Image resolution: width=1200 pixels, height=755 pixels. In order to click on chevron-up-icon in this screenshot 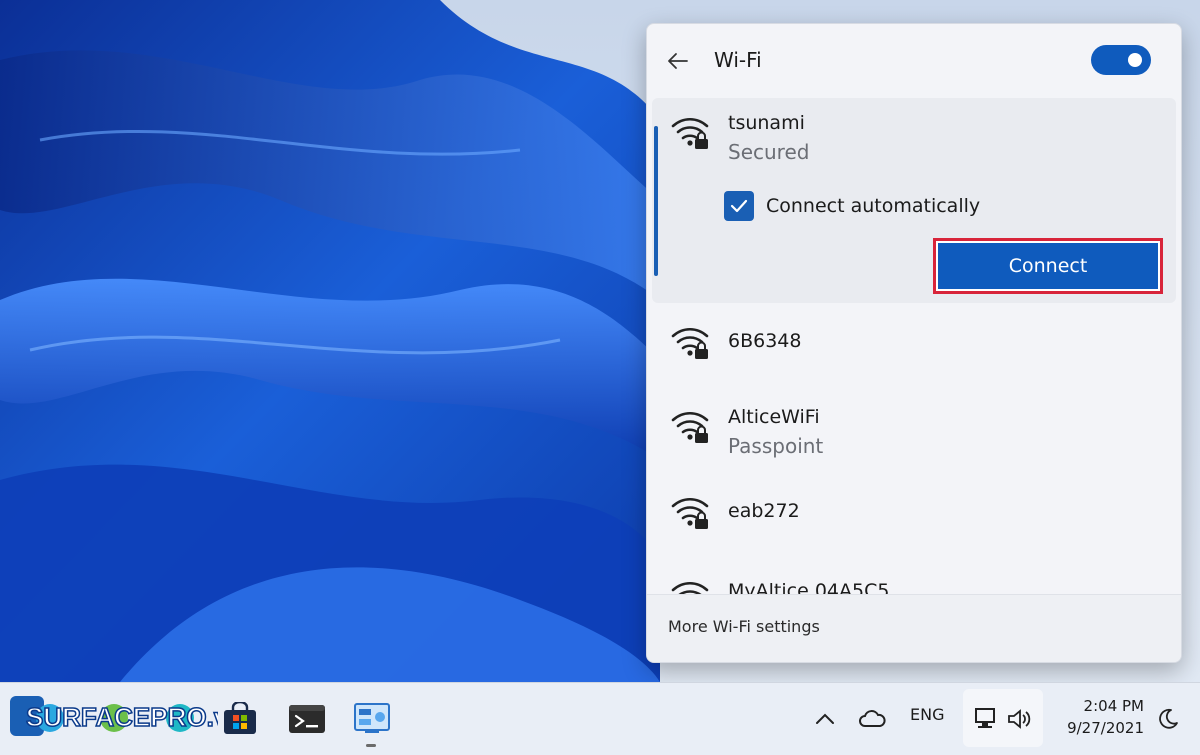, I will do `click(825, 718)`.